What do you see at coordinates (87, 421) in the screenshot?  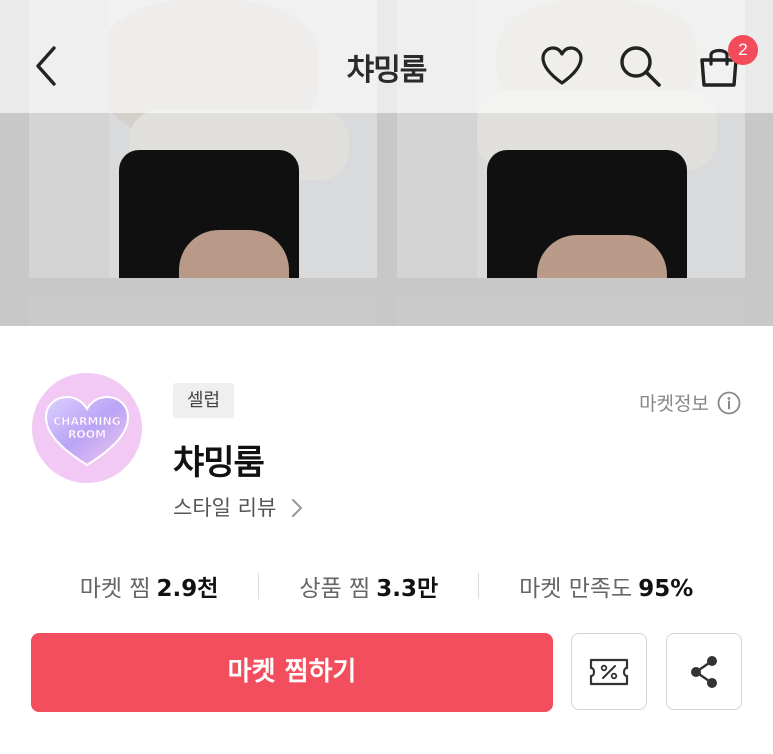 I see `logo-text: CHARMING` at bounding box center [87, 421].